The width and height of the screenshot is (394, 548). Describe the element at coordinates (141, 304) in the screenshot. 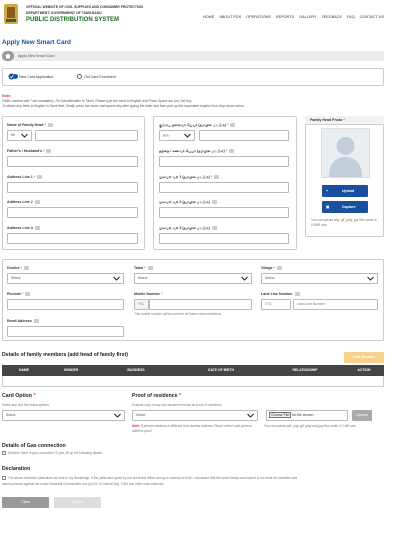

I see `mobile-country-code: +91` at that location.